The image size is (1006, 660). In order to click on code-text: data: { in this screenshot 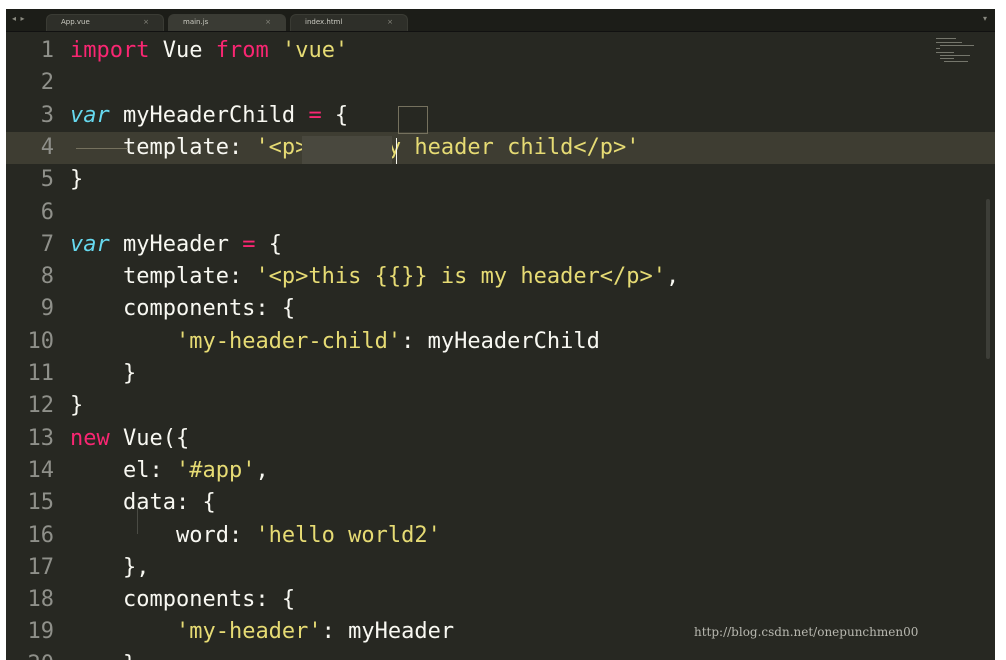, I will do `click(143, 503)`.